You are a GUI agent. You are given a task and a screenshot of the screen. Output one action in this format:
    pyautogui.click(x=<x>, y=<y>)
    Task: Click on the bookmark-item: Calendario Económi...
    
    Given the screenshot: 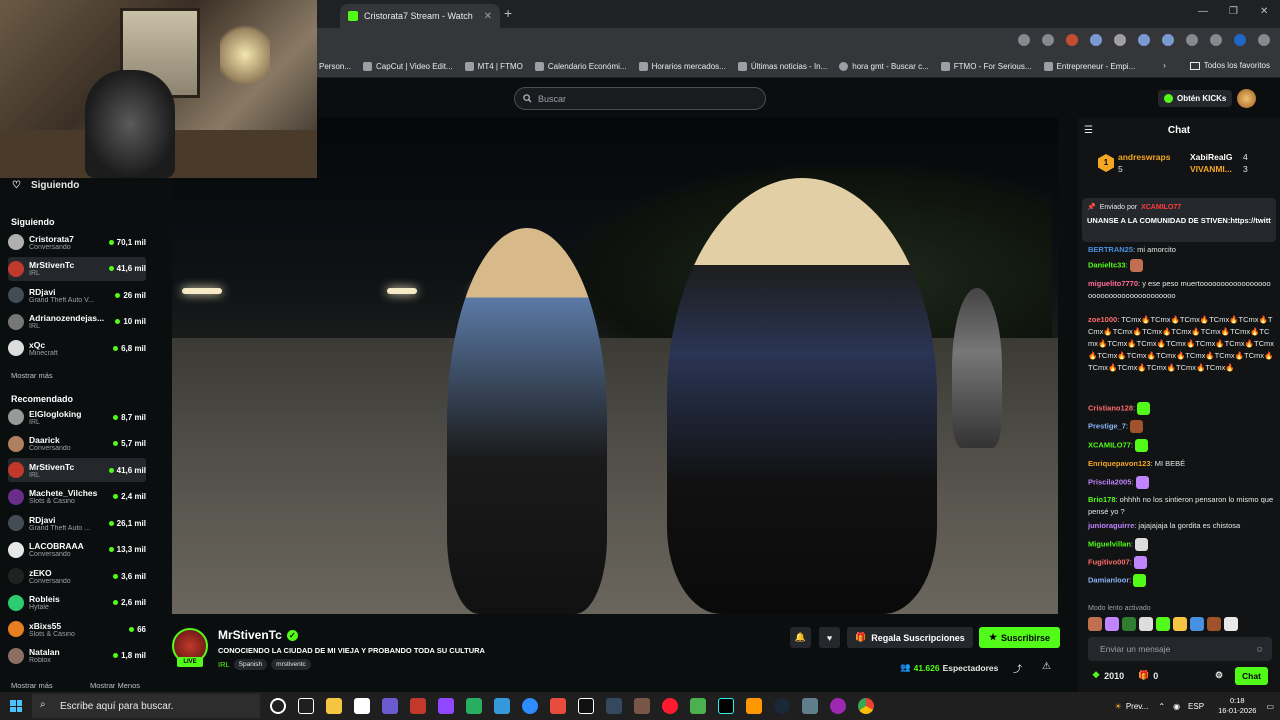 What is the action you would take?
    pyautogui.click(x=580, y=66)
    